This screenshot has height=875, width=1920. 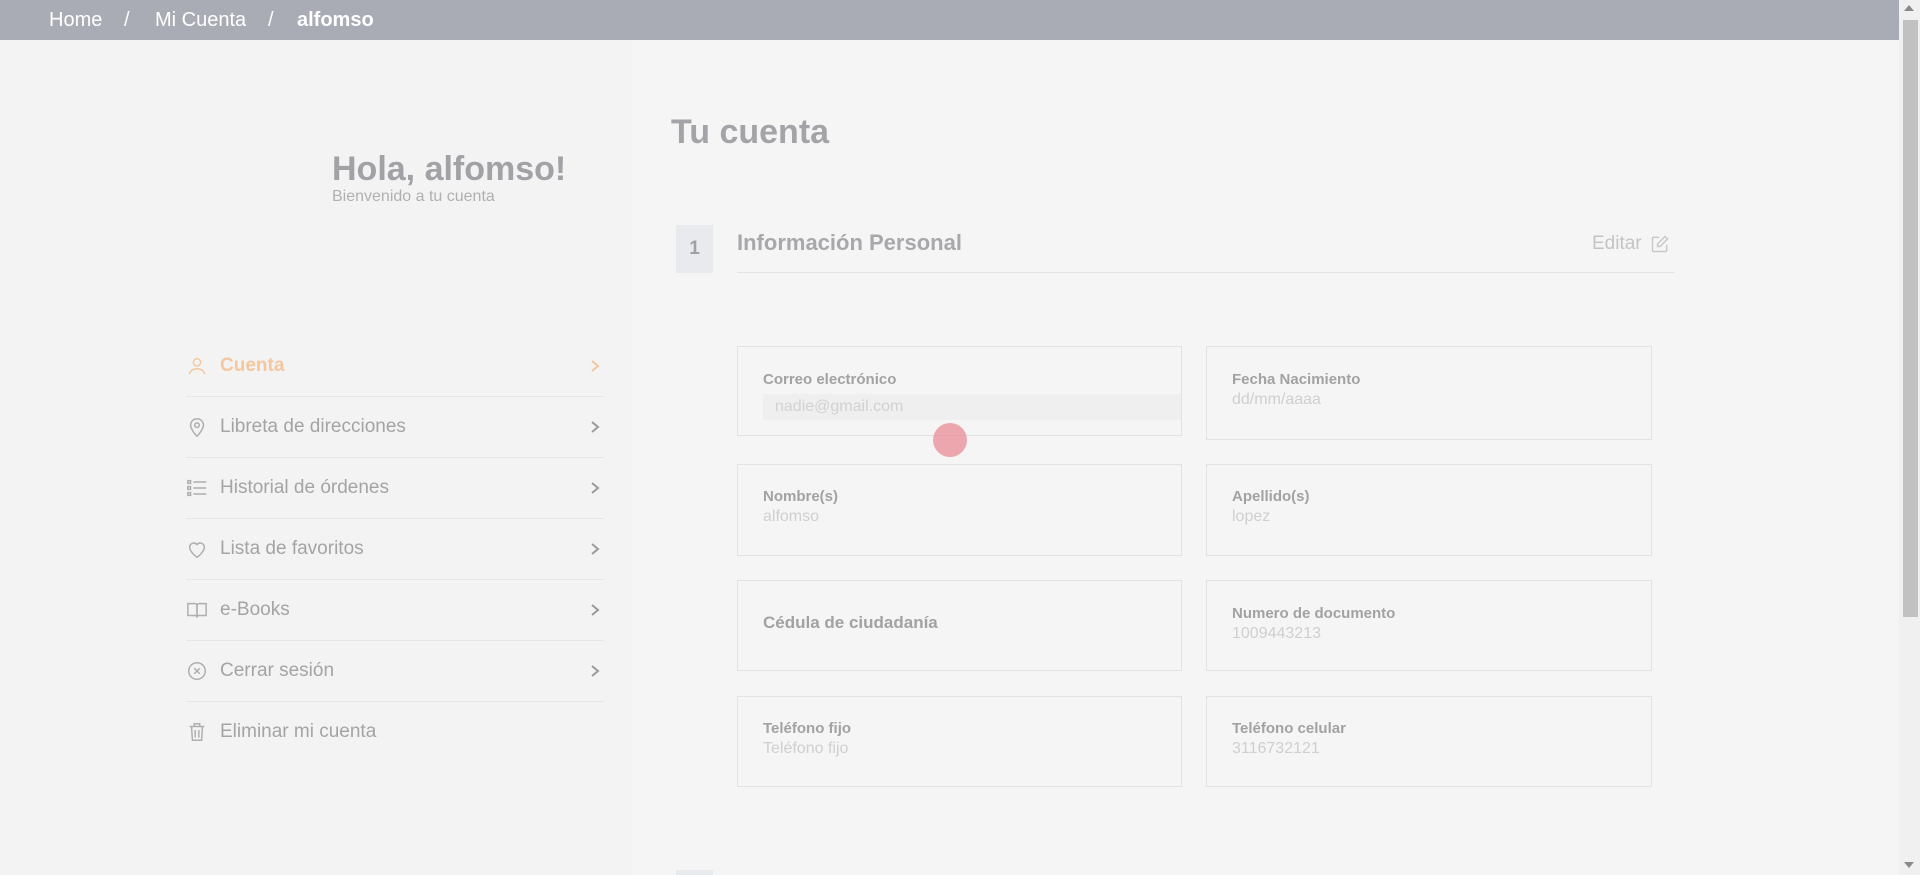 What do you see at coordinates (395, 488) in the screenshot?
I see `sidebar-item-historial: Historial de órdenes` at bounding box center [395, 488].